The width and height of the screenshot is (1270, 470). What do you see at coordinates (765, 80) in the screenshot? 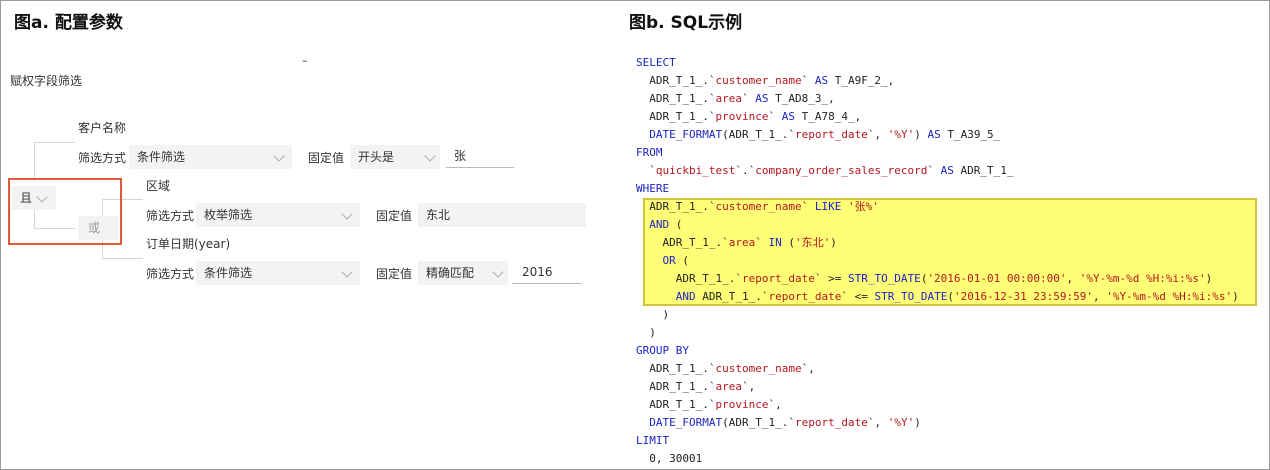
I see `sql-line: ADR_T_1_.`customer_name` AS T_A9F_2_,` at bounding box center [765, 80].